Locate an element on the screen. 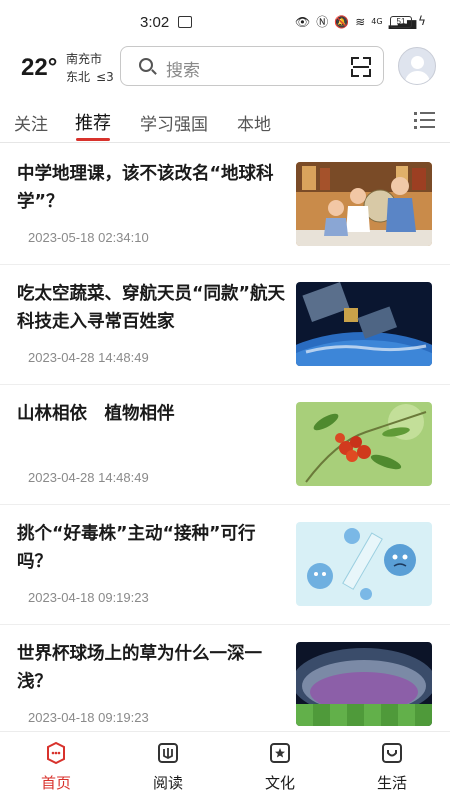 The height and width of the screenshot is (801, 450). culture-icon is located at coordinates (280, 753).